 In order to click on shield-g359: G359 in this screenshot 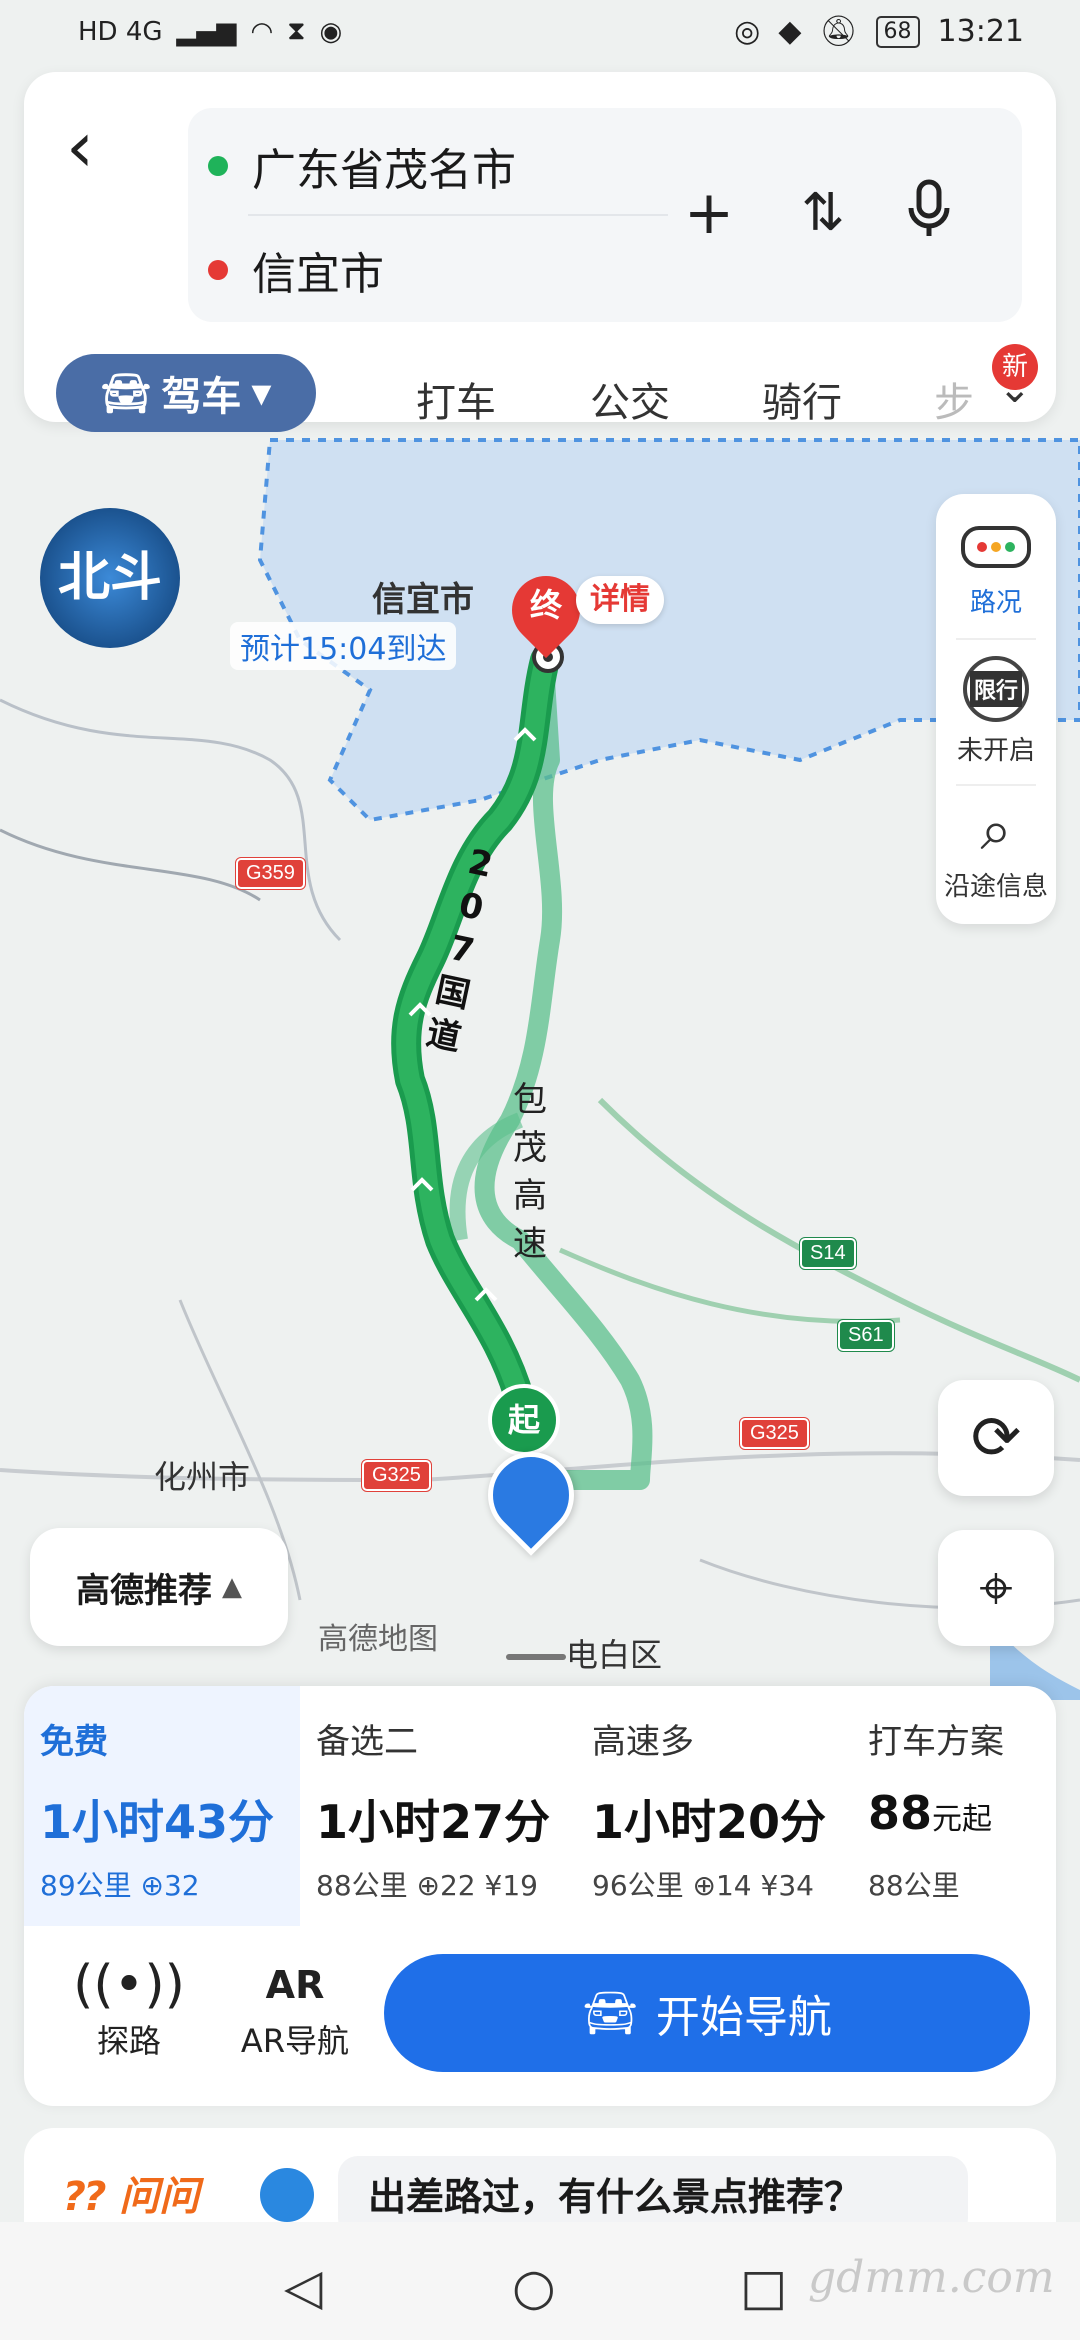, I will do `click(270, 873)`.